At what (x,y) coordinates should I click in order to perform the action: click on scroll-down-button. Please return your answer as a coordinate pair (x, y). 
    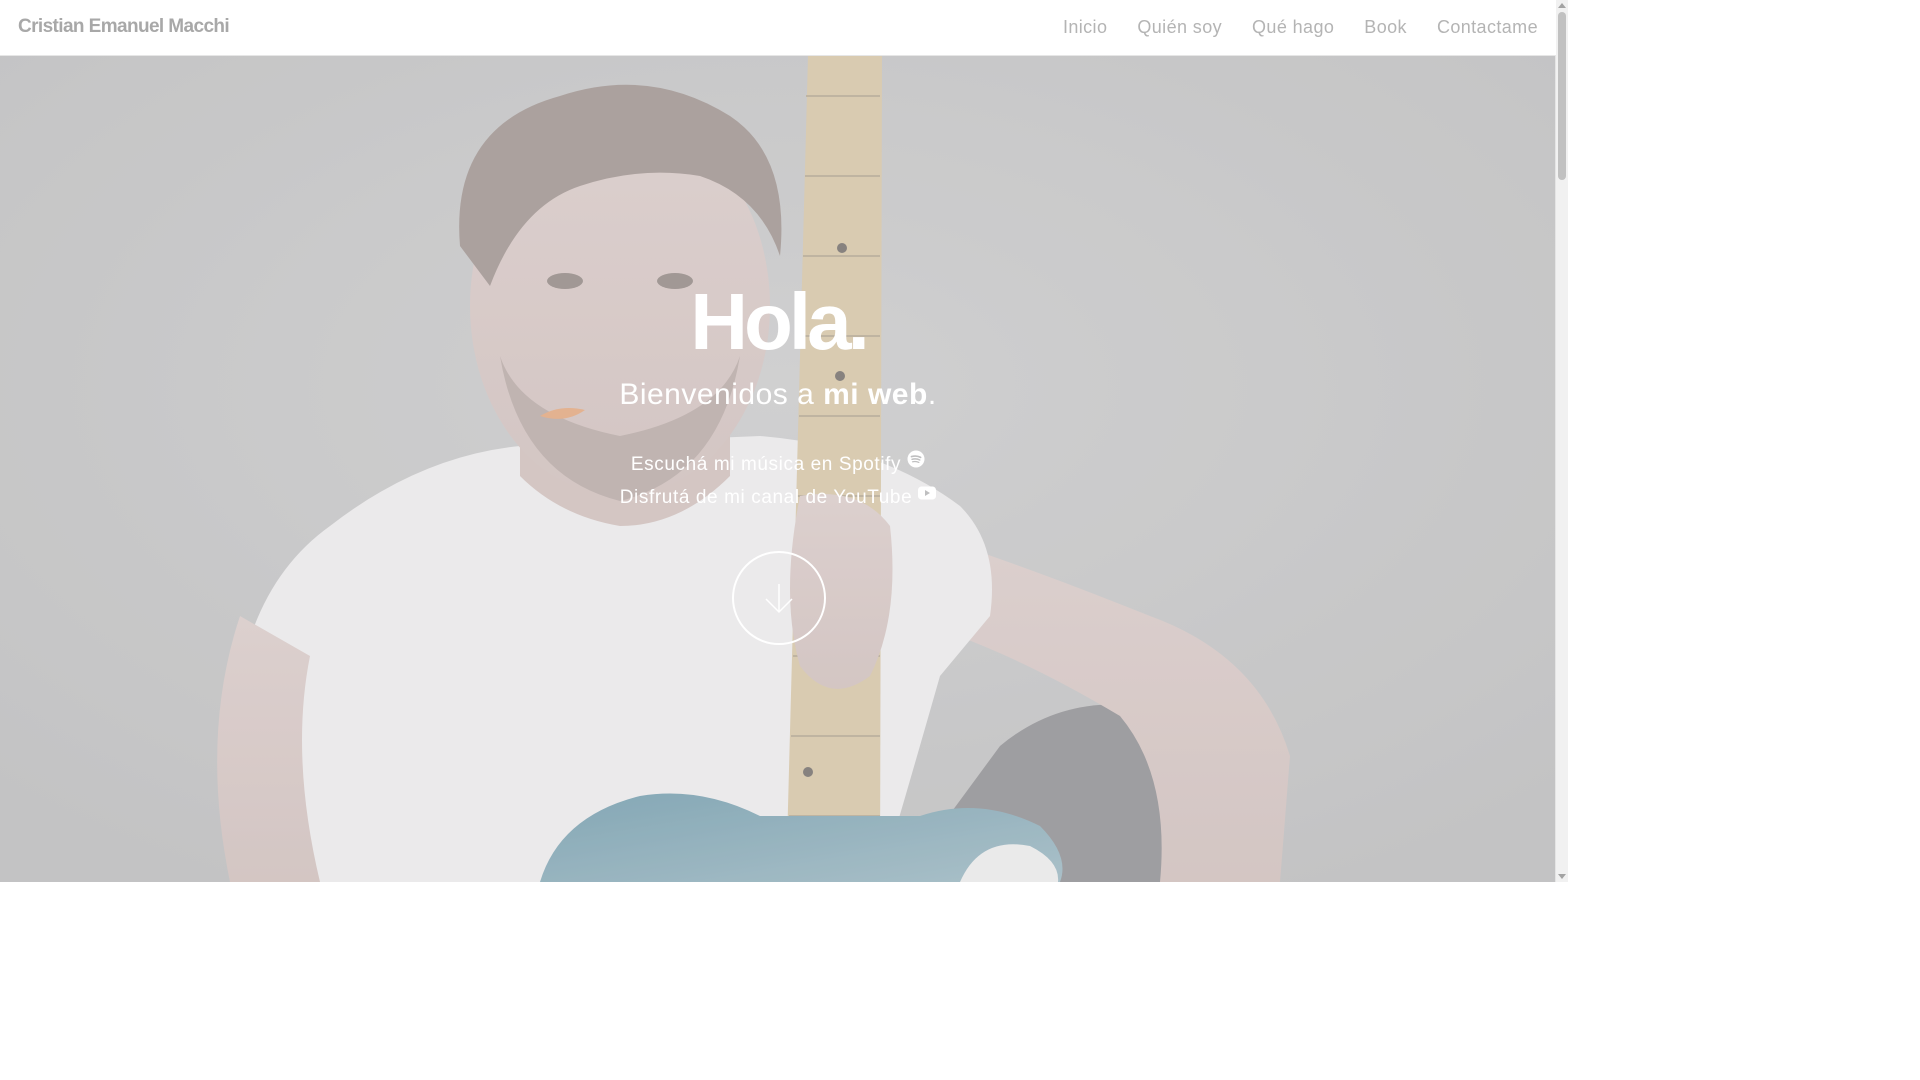
    Looking at the image, I should click on (779, 598).